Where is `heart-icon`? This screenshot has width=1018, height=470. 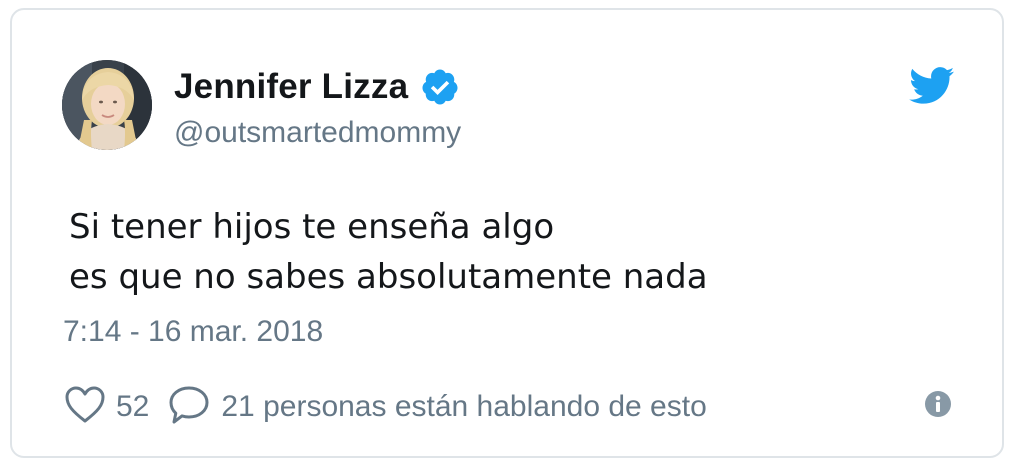 heart-icon is located at coordinates (85, 407).